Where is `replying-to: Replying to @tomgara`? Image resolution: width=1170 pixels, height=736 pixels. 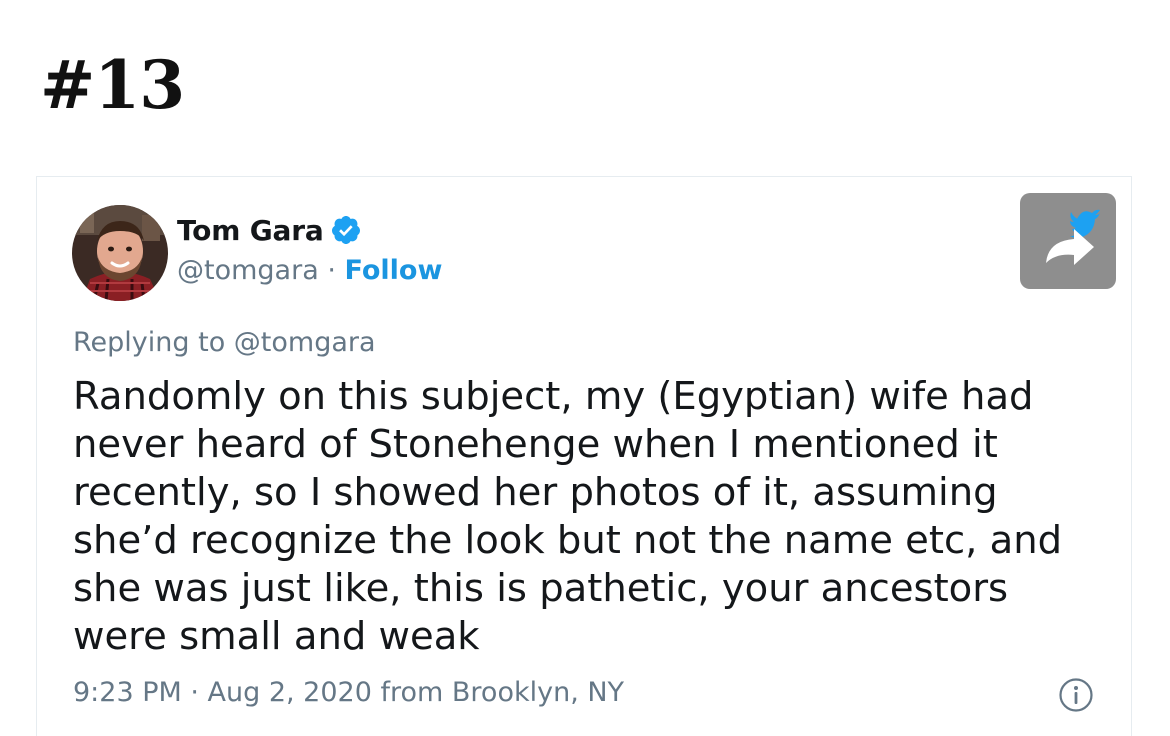
replying-to: Replying to @tomgara is located at coordinates (224, 342).